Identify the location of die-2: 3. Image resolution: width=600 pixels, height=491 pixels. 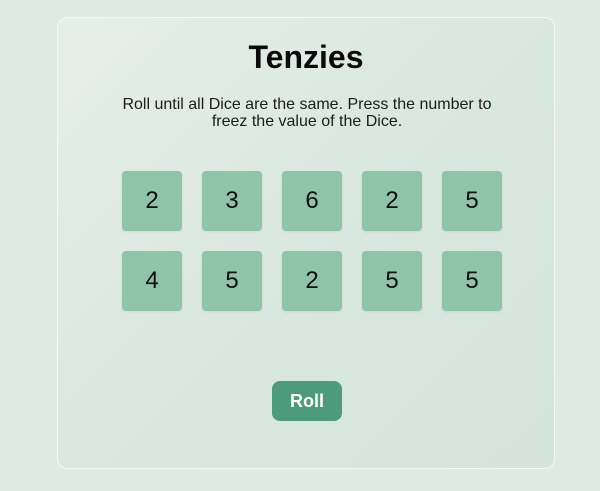
(232, 201).